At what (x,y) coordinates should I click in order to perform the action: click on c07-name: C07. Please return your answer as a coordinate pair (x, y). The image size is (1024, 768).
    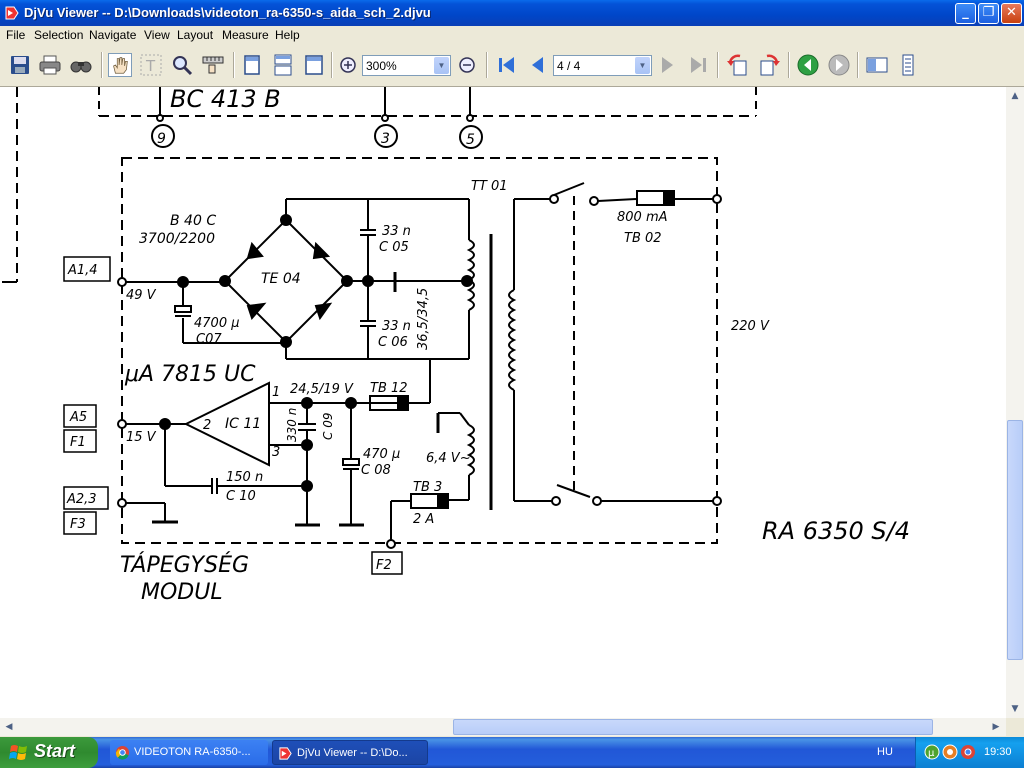
    Looking at the image, I should click on (209, 339).